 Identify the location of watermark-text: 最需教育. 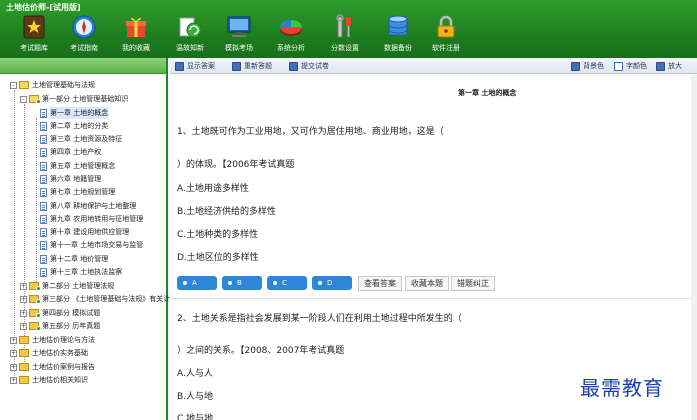
(622, 388).